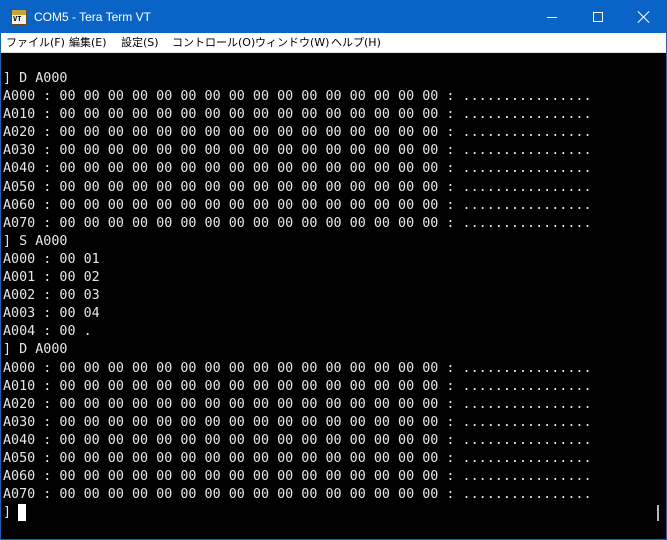 The width and height of the screenshot is (667, 540). I want to click on maximize-button, so click(598, 17).